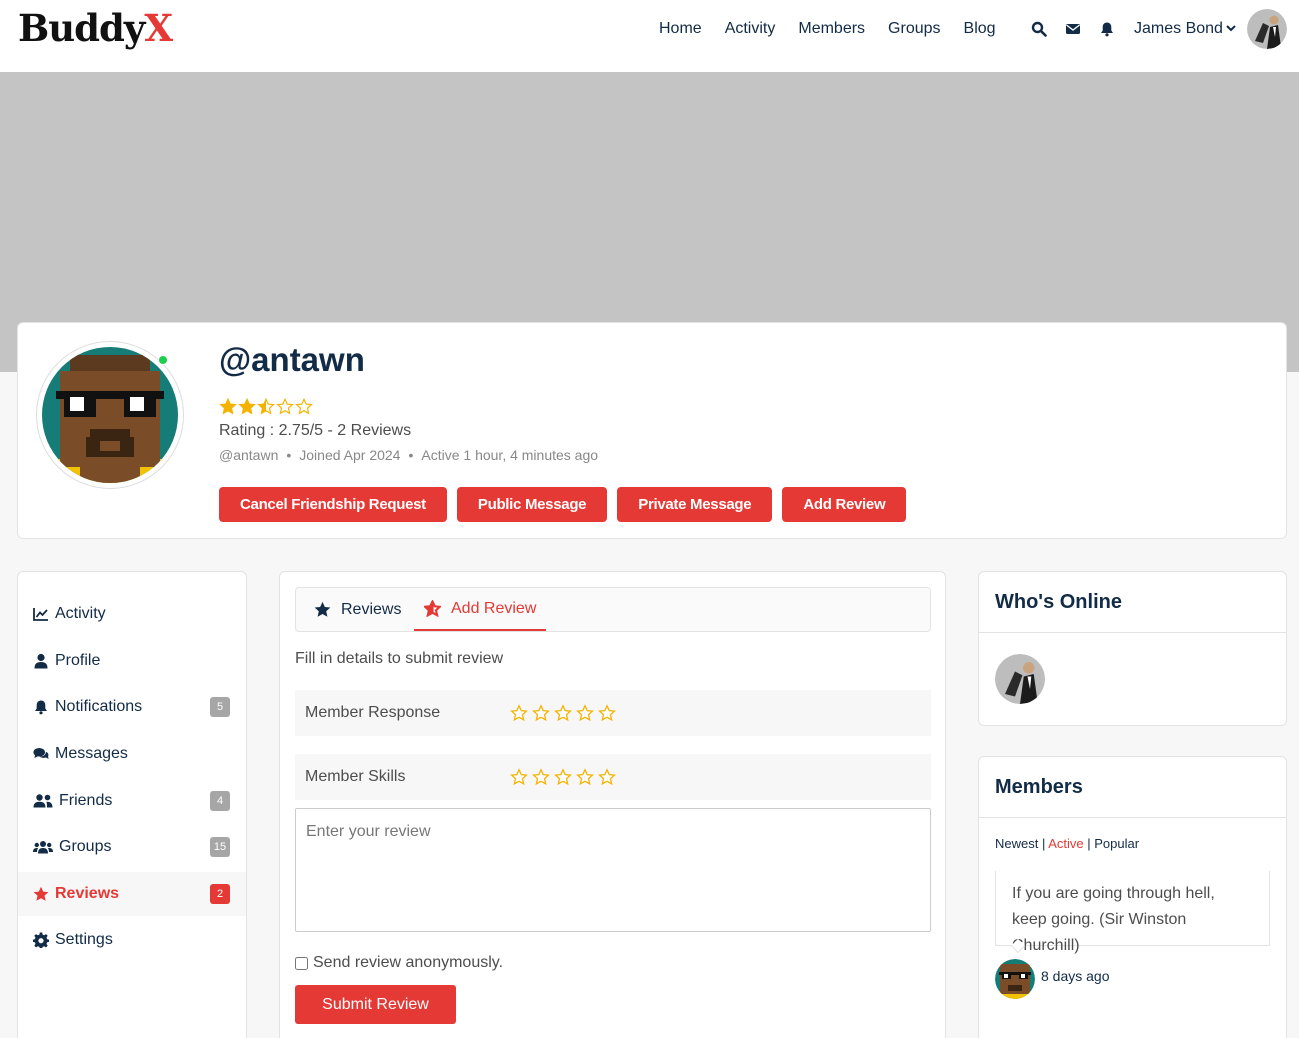 The height and width of the screenshot is (1038, 1299). Describe the element at coordinates (220, 847) in the screenshot. I see `groups-count-badge: 15` at that location.